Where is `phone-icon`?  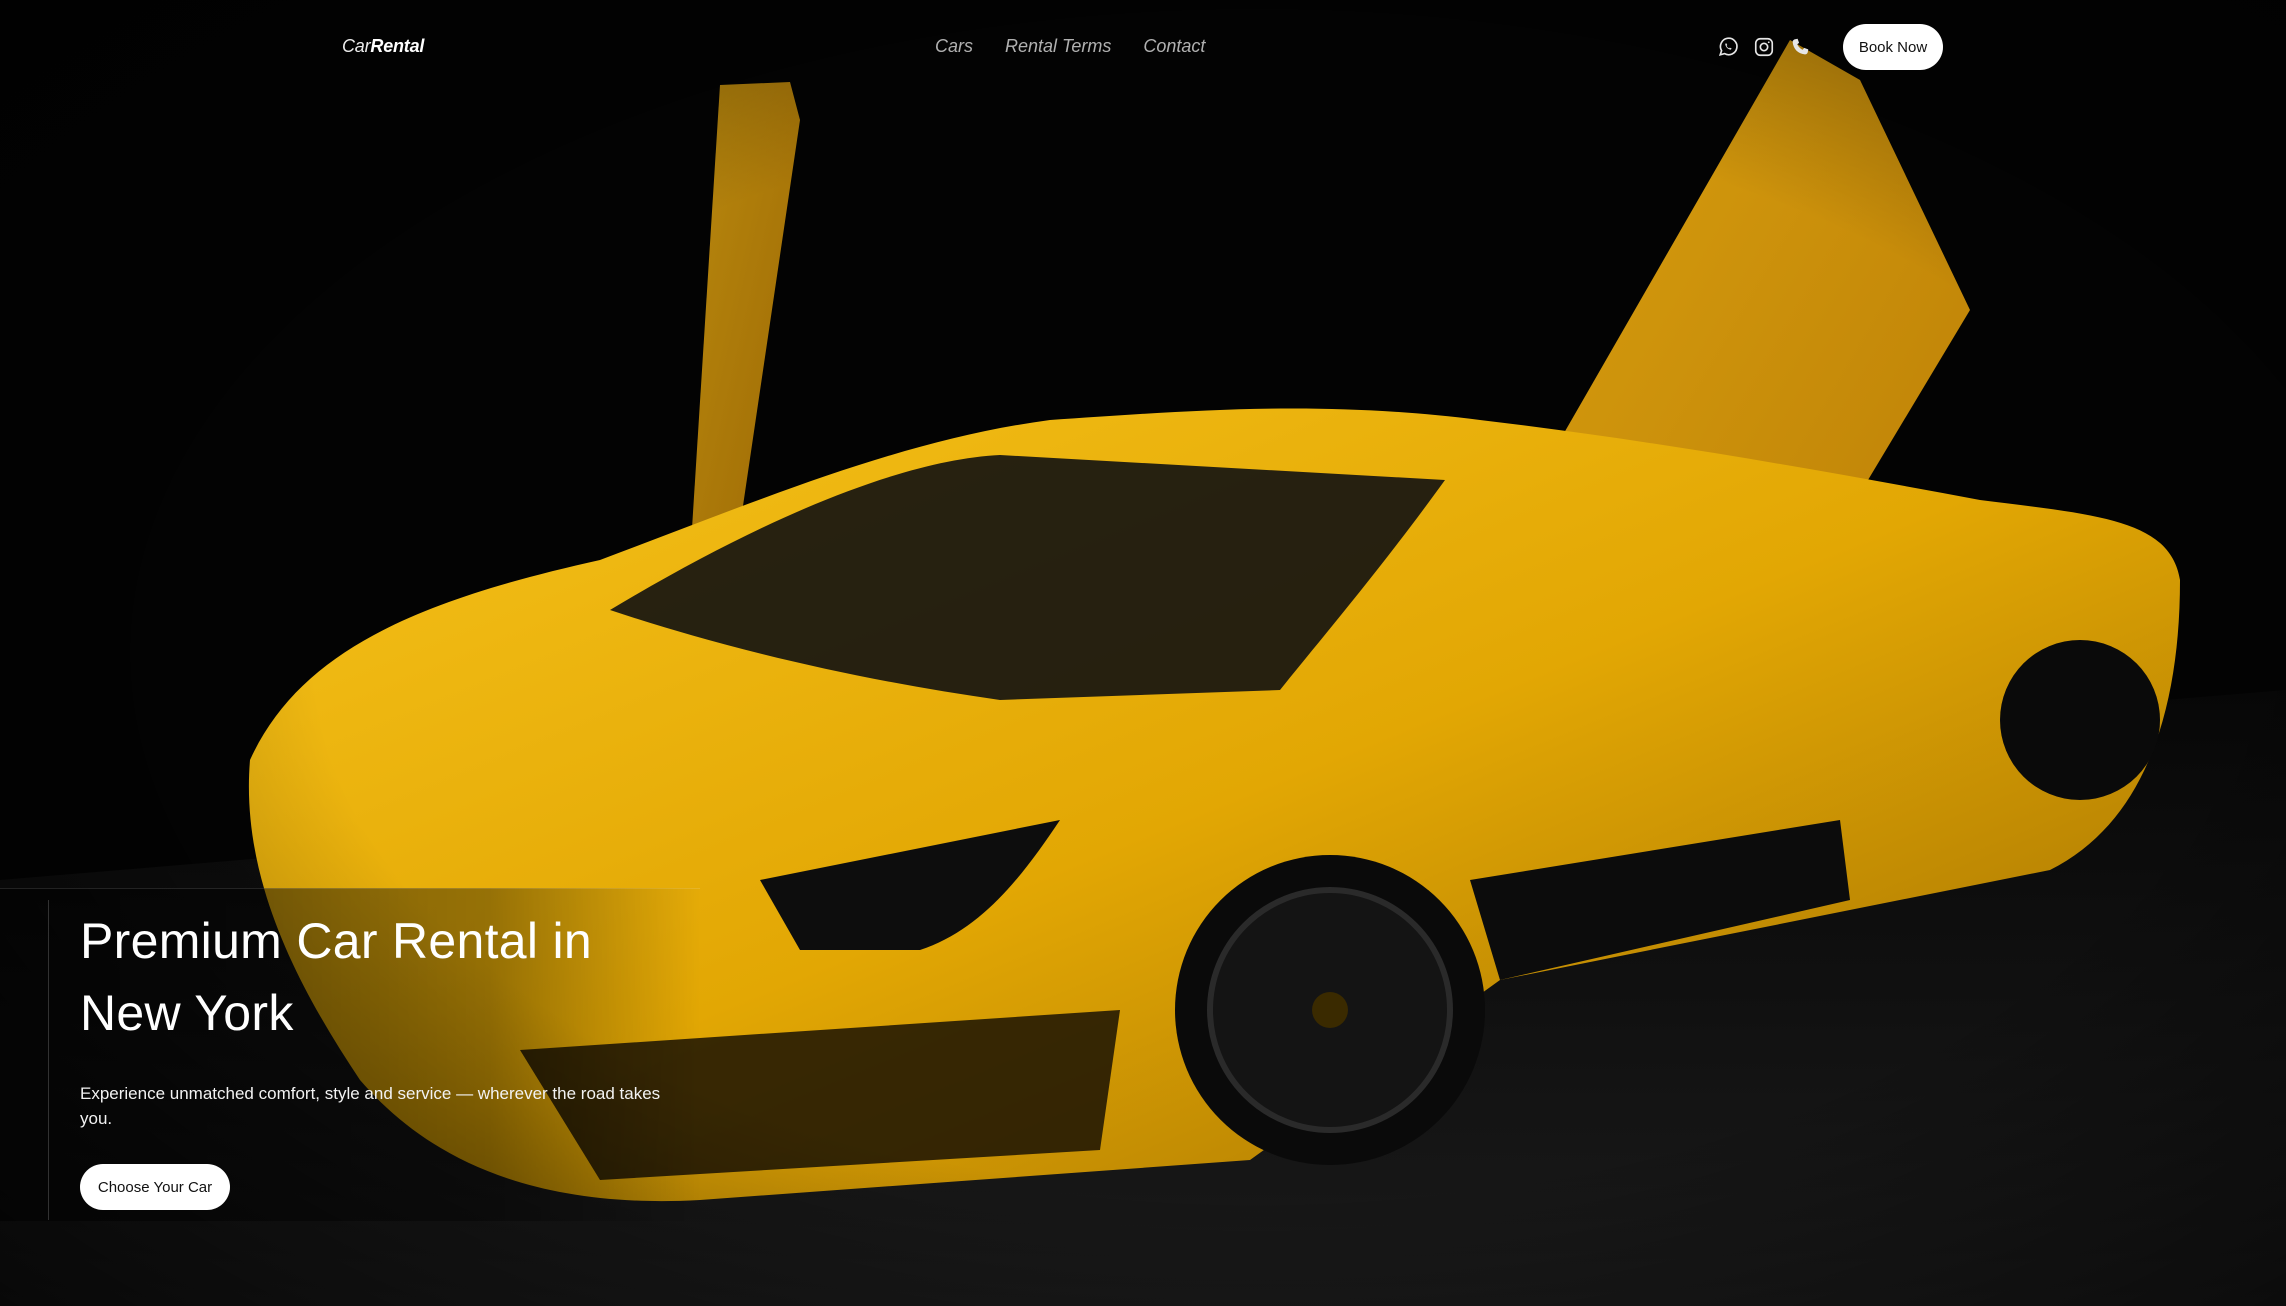 phone-icon is located at coordinates (1800, 47).